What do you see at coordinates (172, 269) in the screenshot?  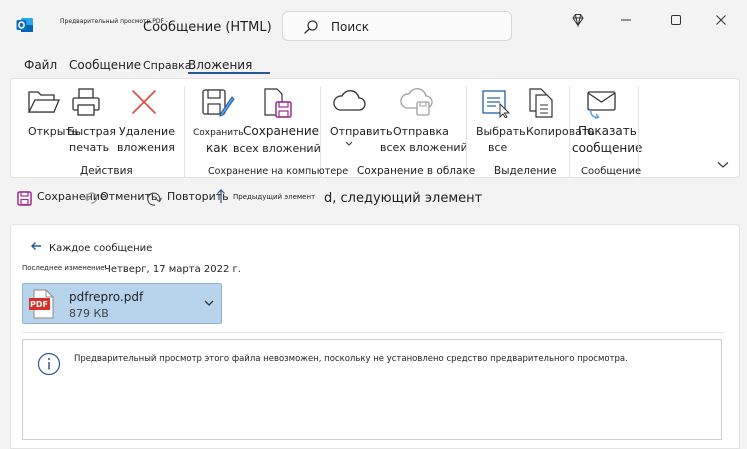 I see `last-modified-value: Четверг, 17 марта 2022 г.` at bounding box center [172, 269].